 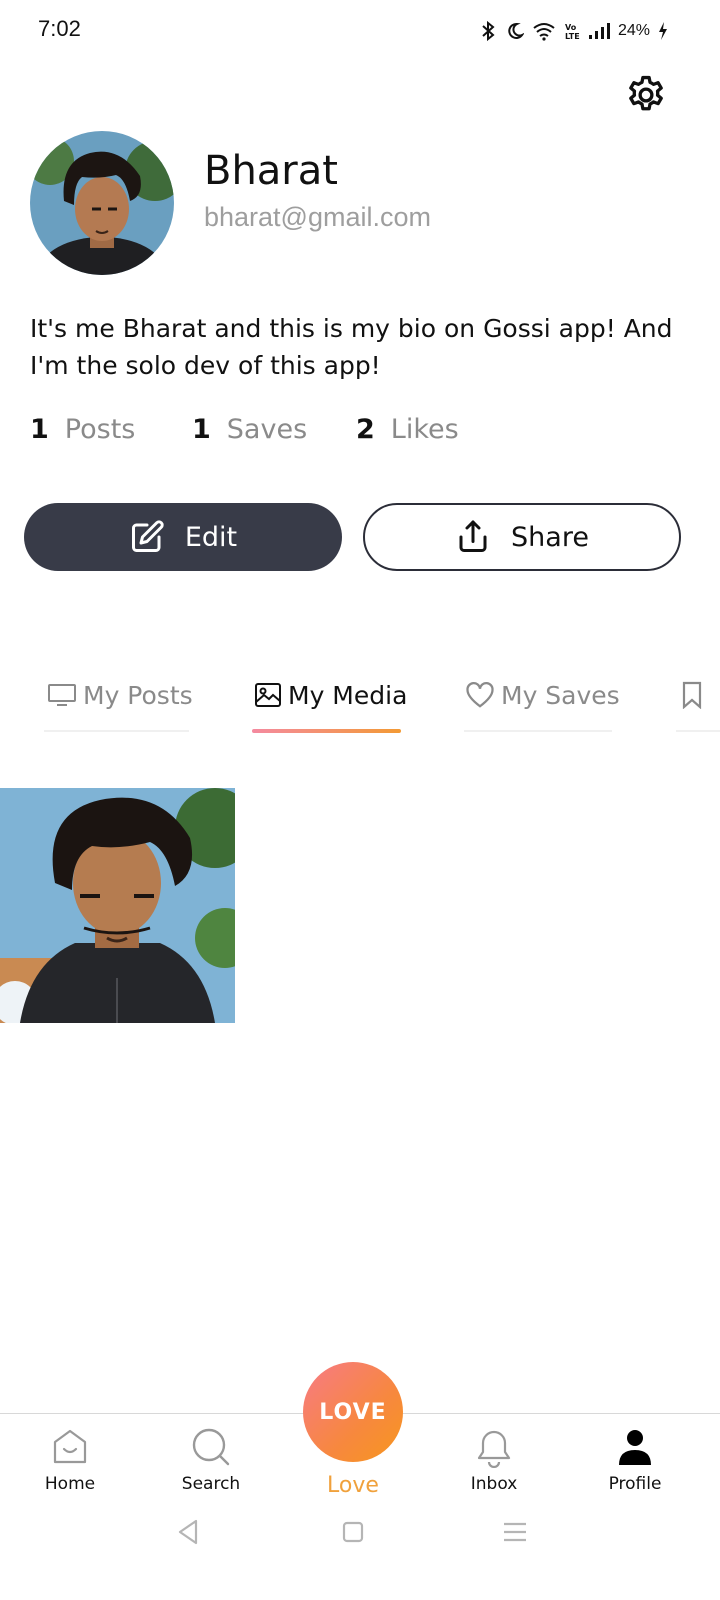 I want to click on profile-tabs: My Posts My Media My Saves, so click(x=360, y=702).